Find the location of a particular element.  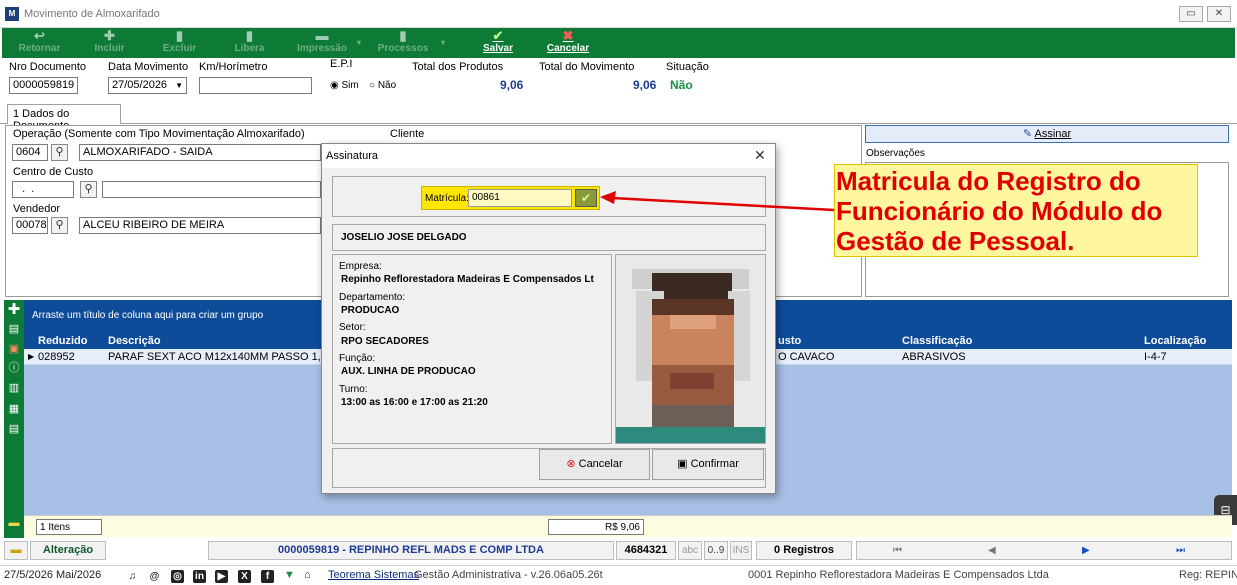

x-twitter-icon: X is located at coordinates (244, 576).